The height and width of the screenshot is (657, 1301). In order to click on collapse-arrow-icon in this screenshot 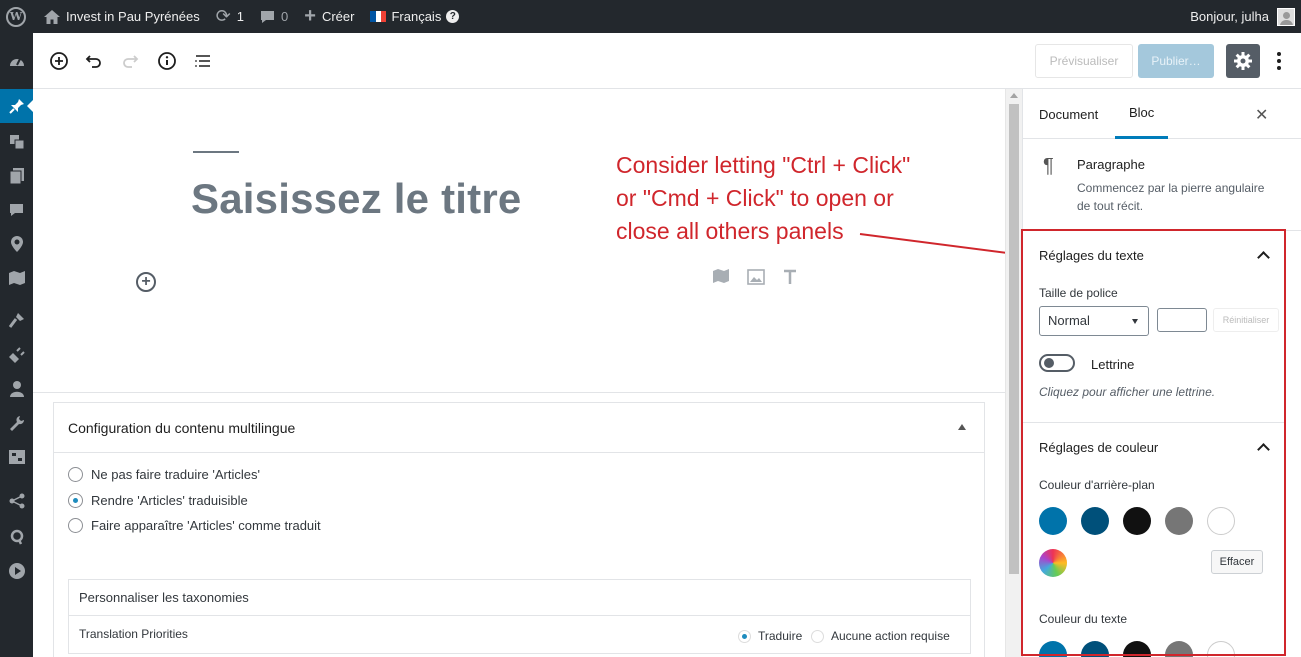, I will do `click(962, 427)`.